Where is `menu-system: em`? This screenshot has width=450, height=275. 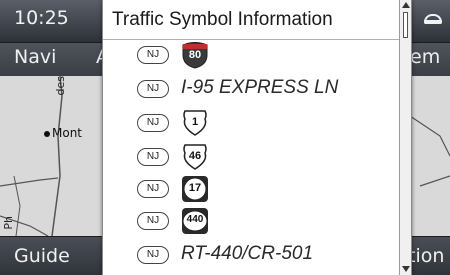
menu-system: em is located at coordinates (425, 57).